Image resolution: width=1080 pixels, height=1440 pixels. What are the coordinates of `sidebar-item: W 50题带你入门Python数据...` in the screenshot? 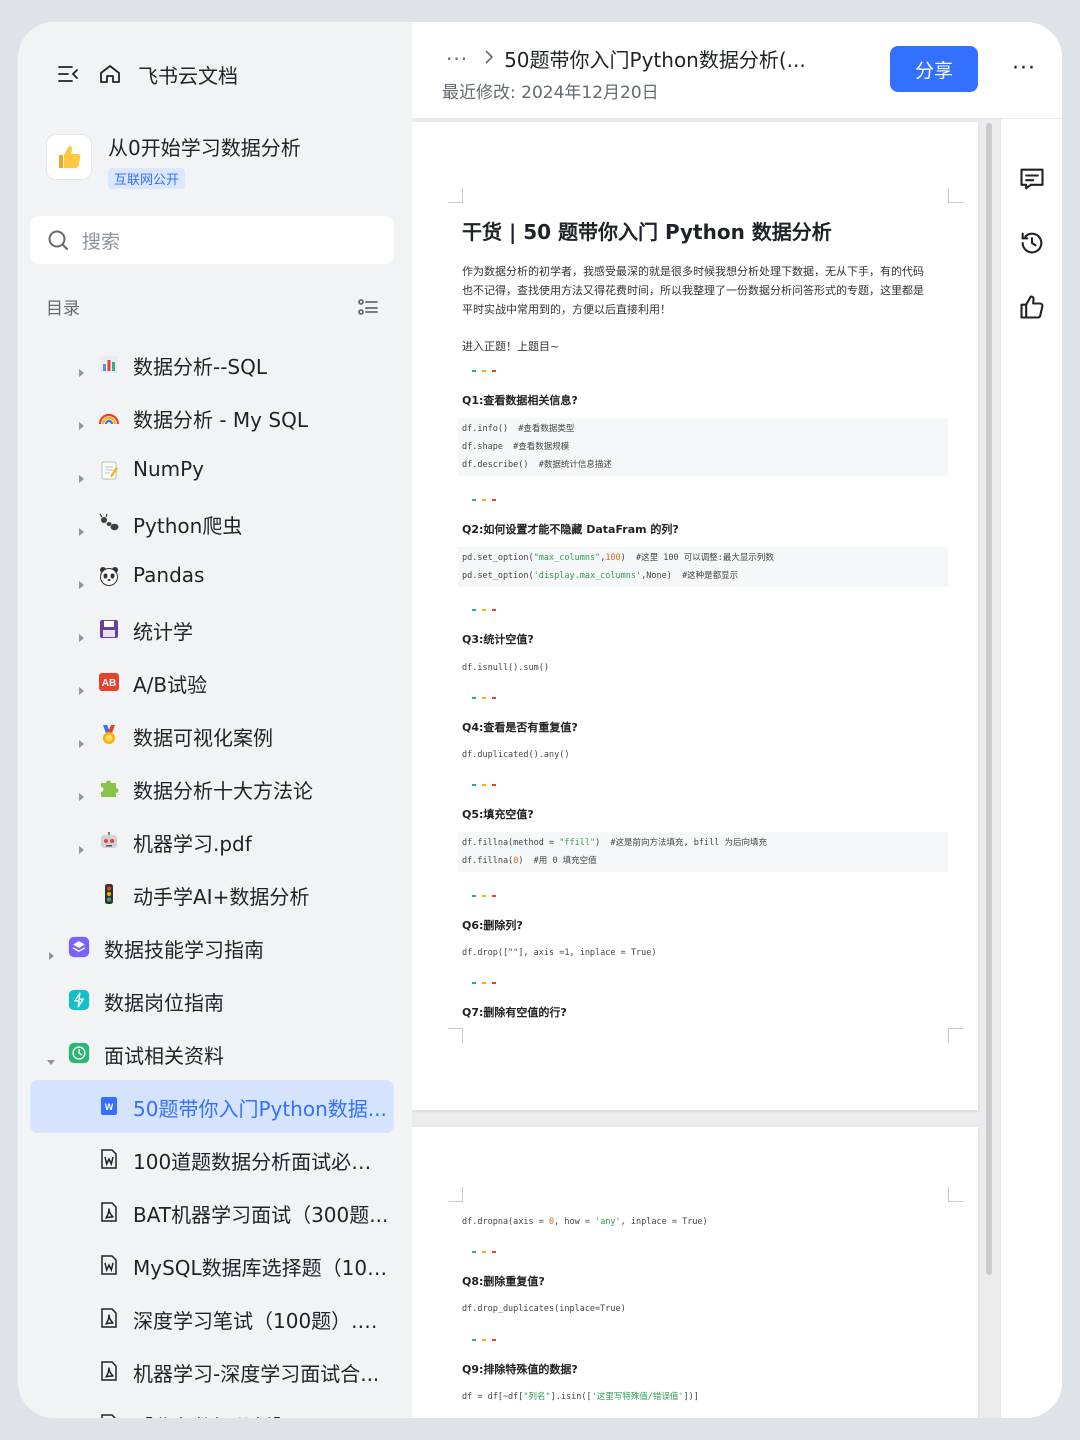 It's located at (212, 1106).